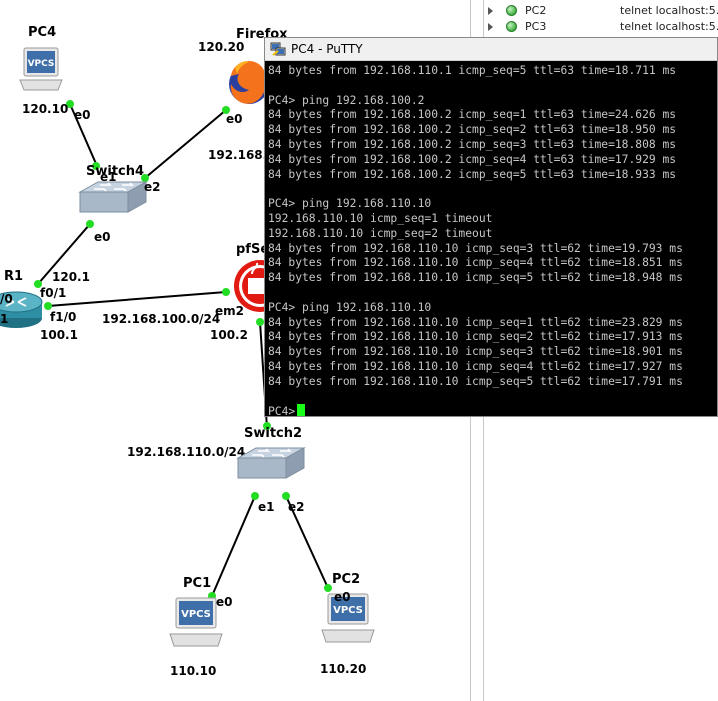 The height and width of the screenshot is (701, 718). Describe the element at coordinates (271, 464) in the screenshot. I see `switch2-icon` at that location.